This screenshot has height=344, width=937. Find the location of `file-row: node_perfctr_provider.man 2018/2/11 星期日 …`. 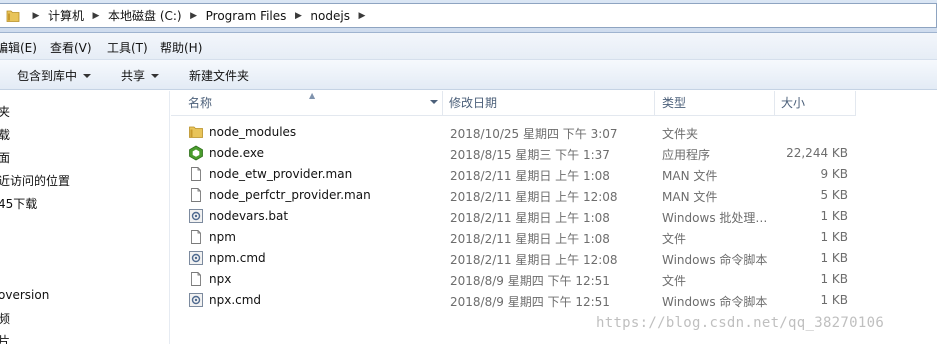

file-row: node_perfctr_provider.man 2018/2/11 星期日 … is located at coordinates (554, 195).